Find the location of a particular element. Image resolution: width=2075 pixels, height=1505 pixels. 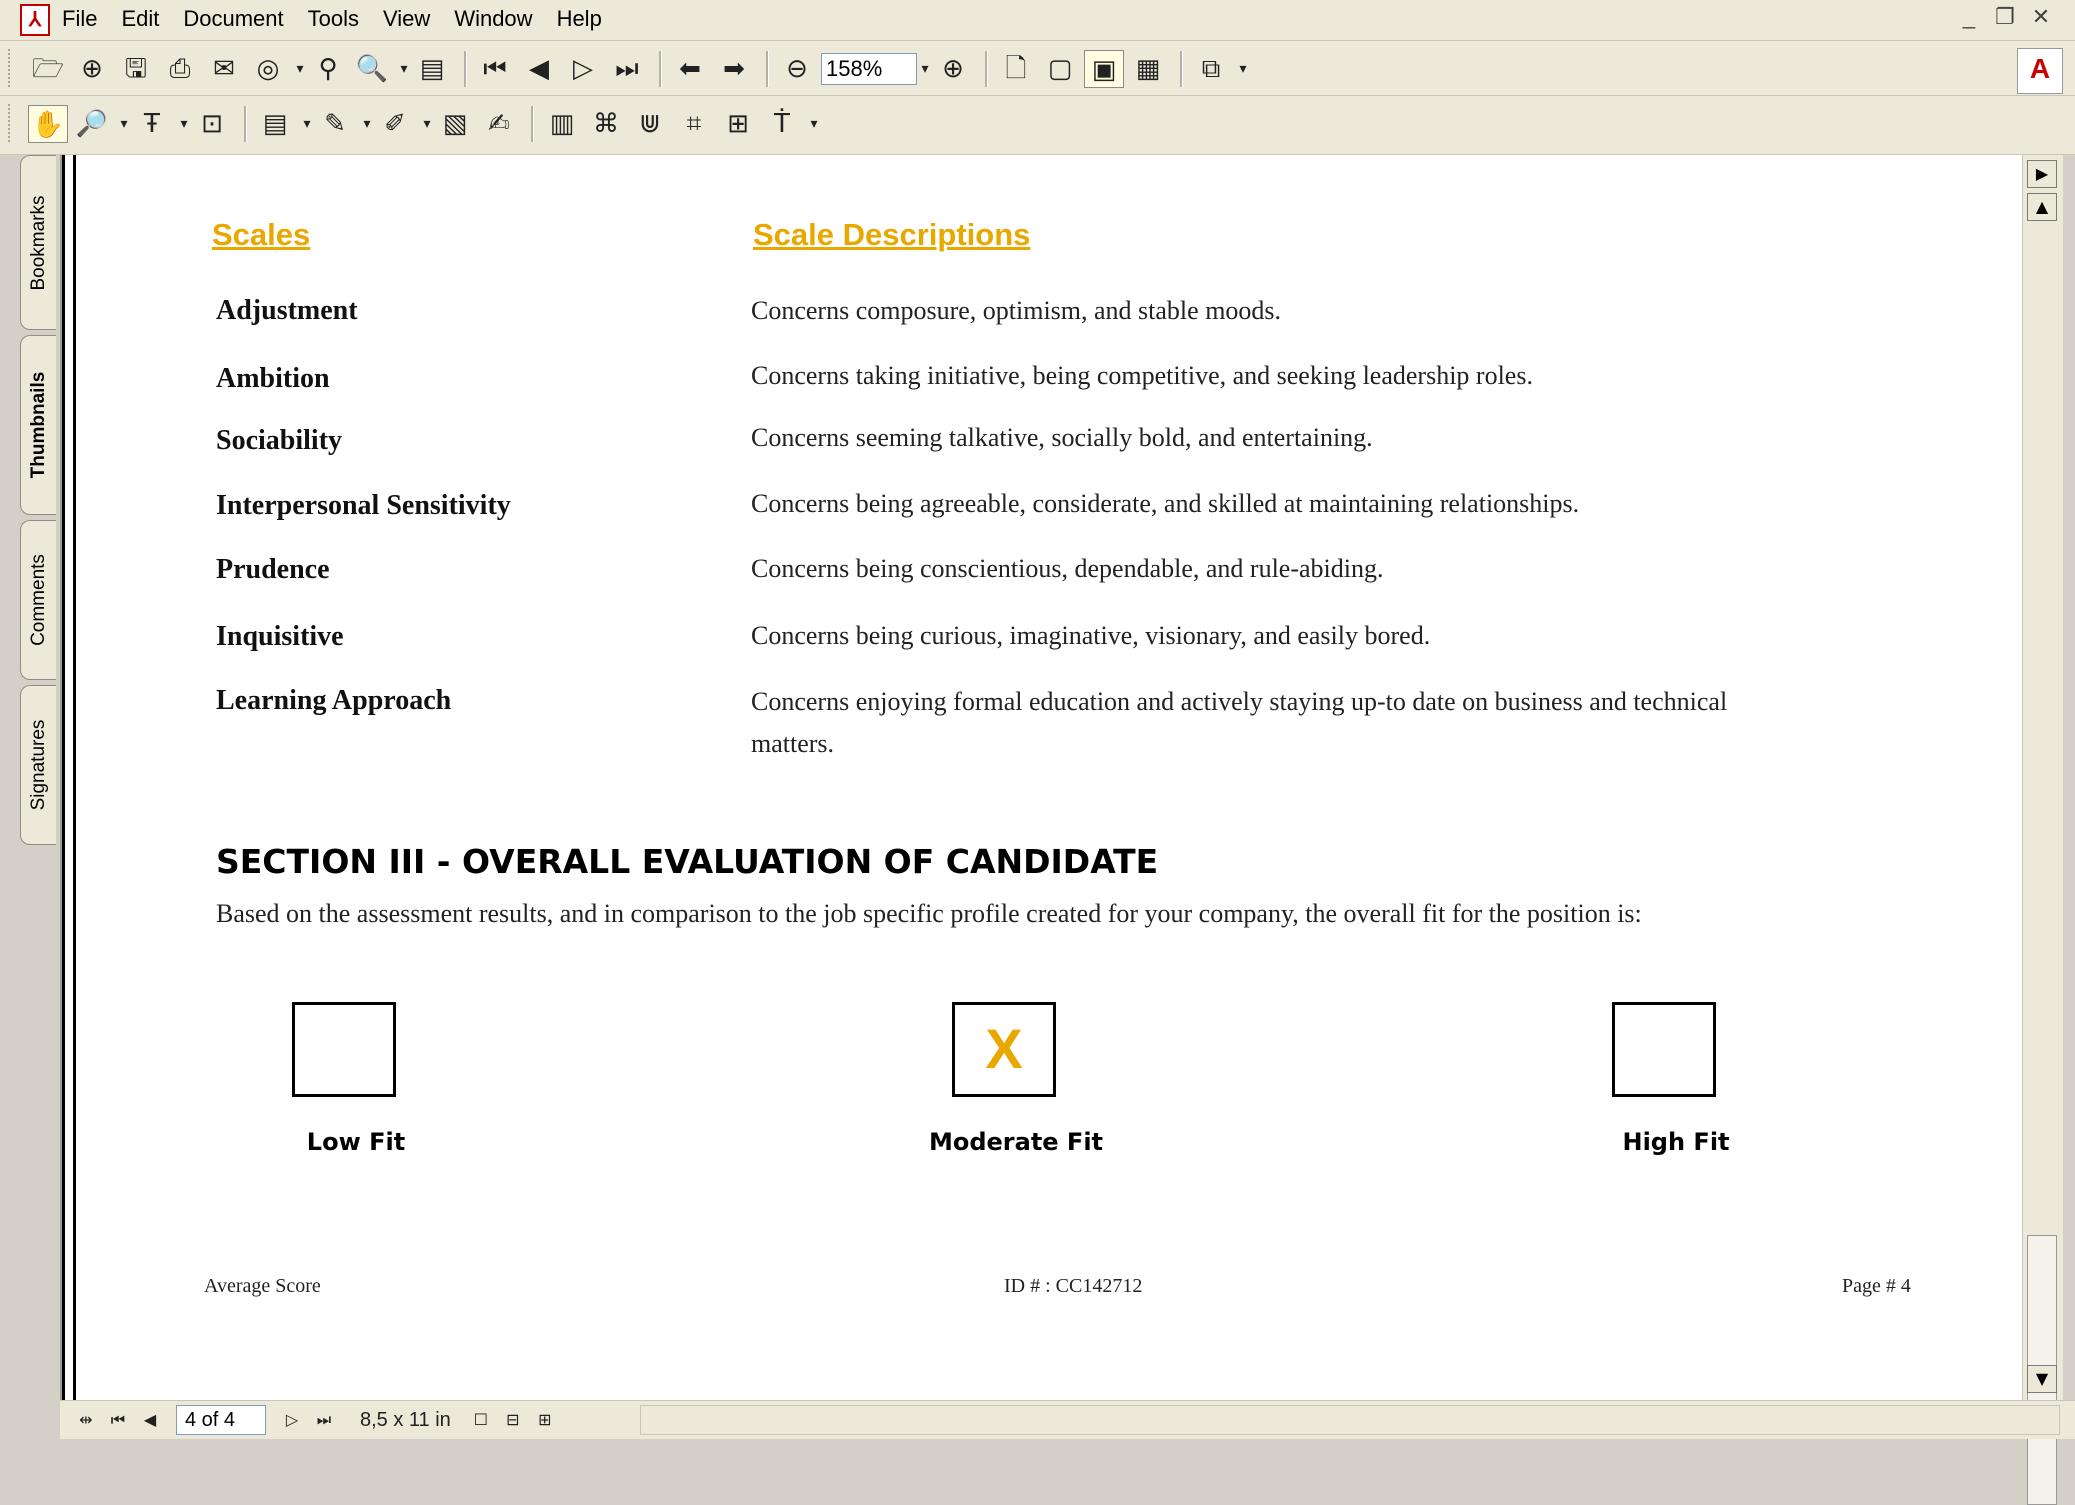

note-tool-icon: ▤ is located at coordinates (275, 124).